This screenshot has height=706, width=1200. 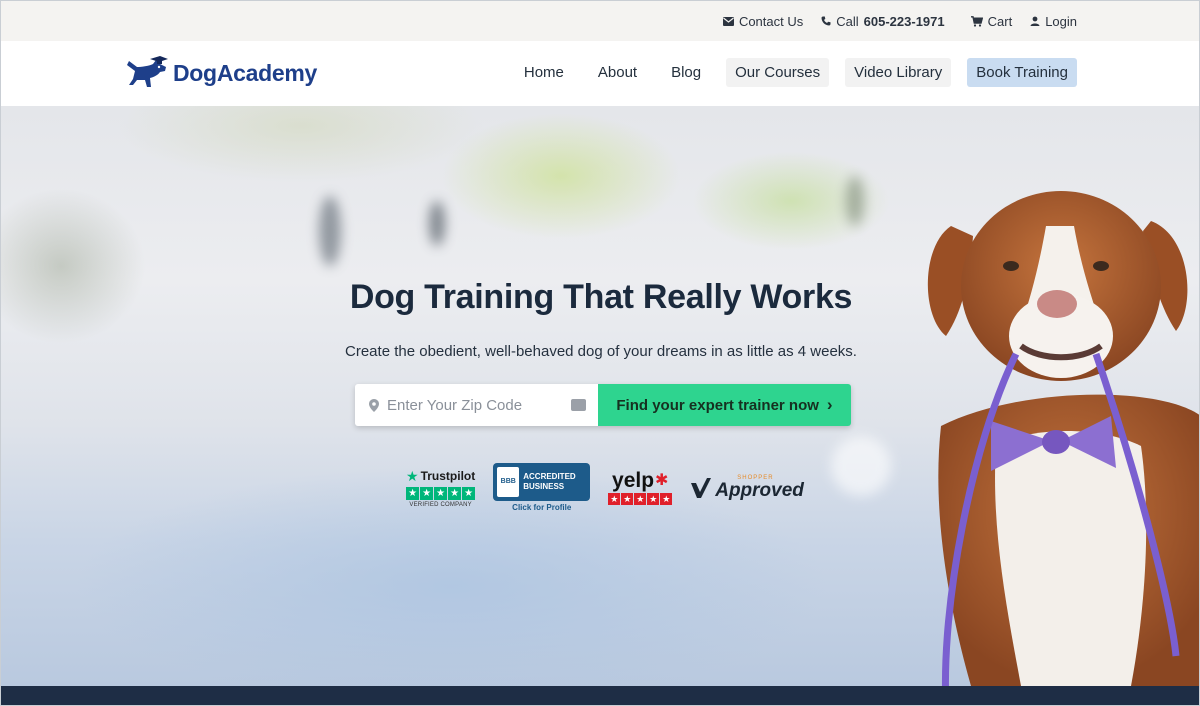 What do you see at coordinates (778, 72) in the screenshot?
I see `nav-our-courses: Our Courses` at bounding box center [778, 72].